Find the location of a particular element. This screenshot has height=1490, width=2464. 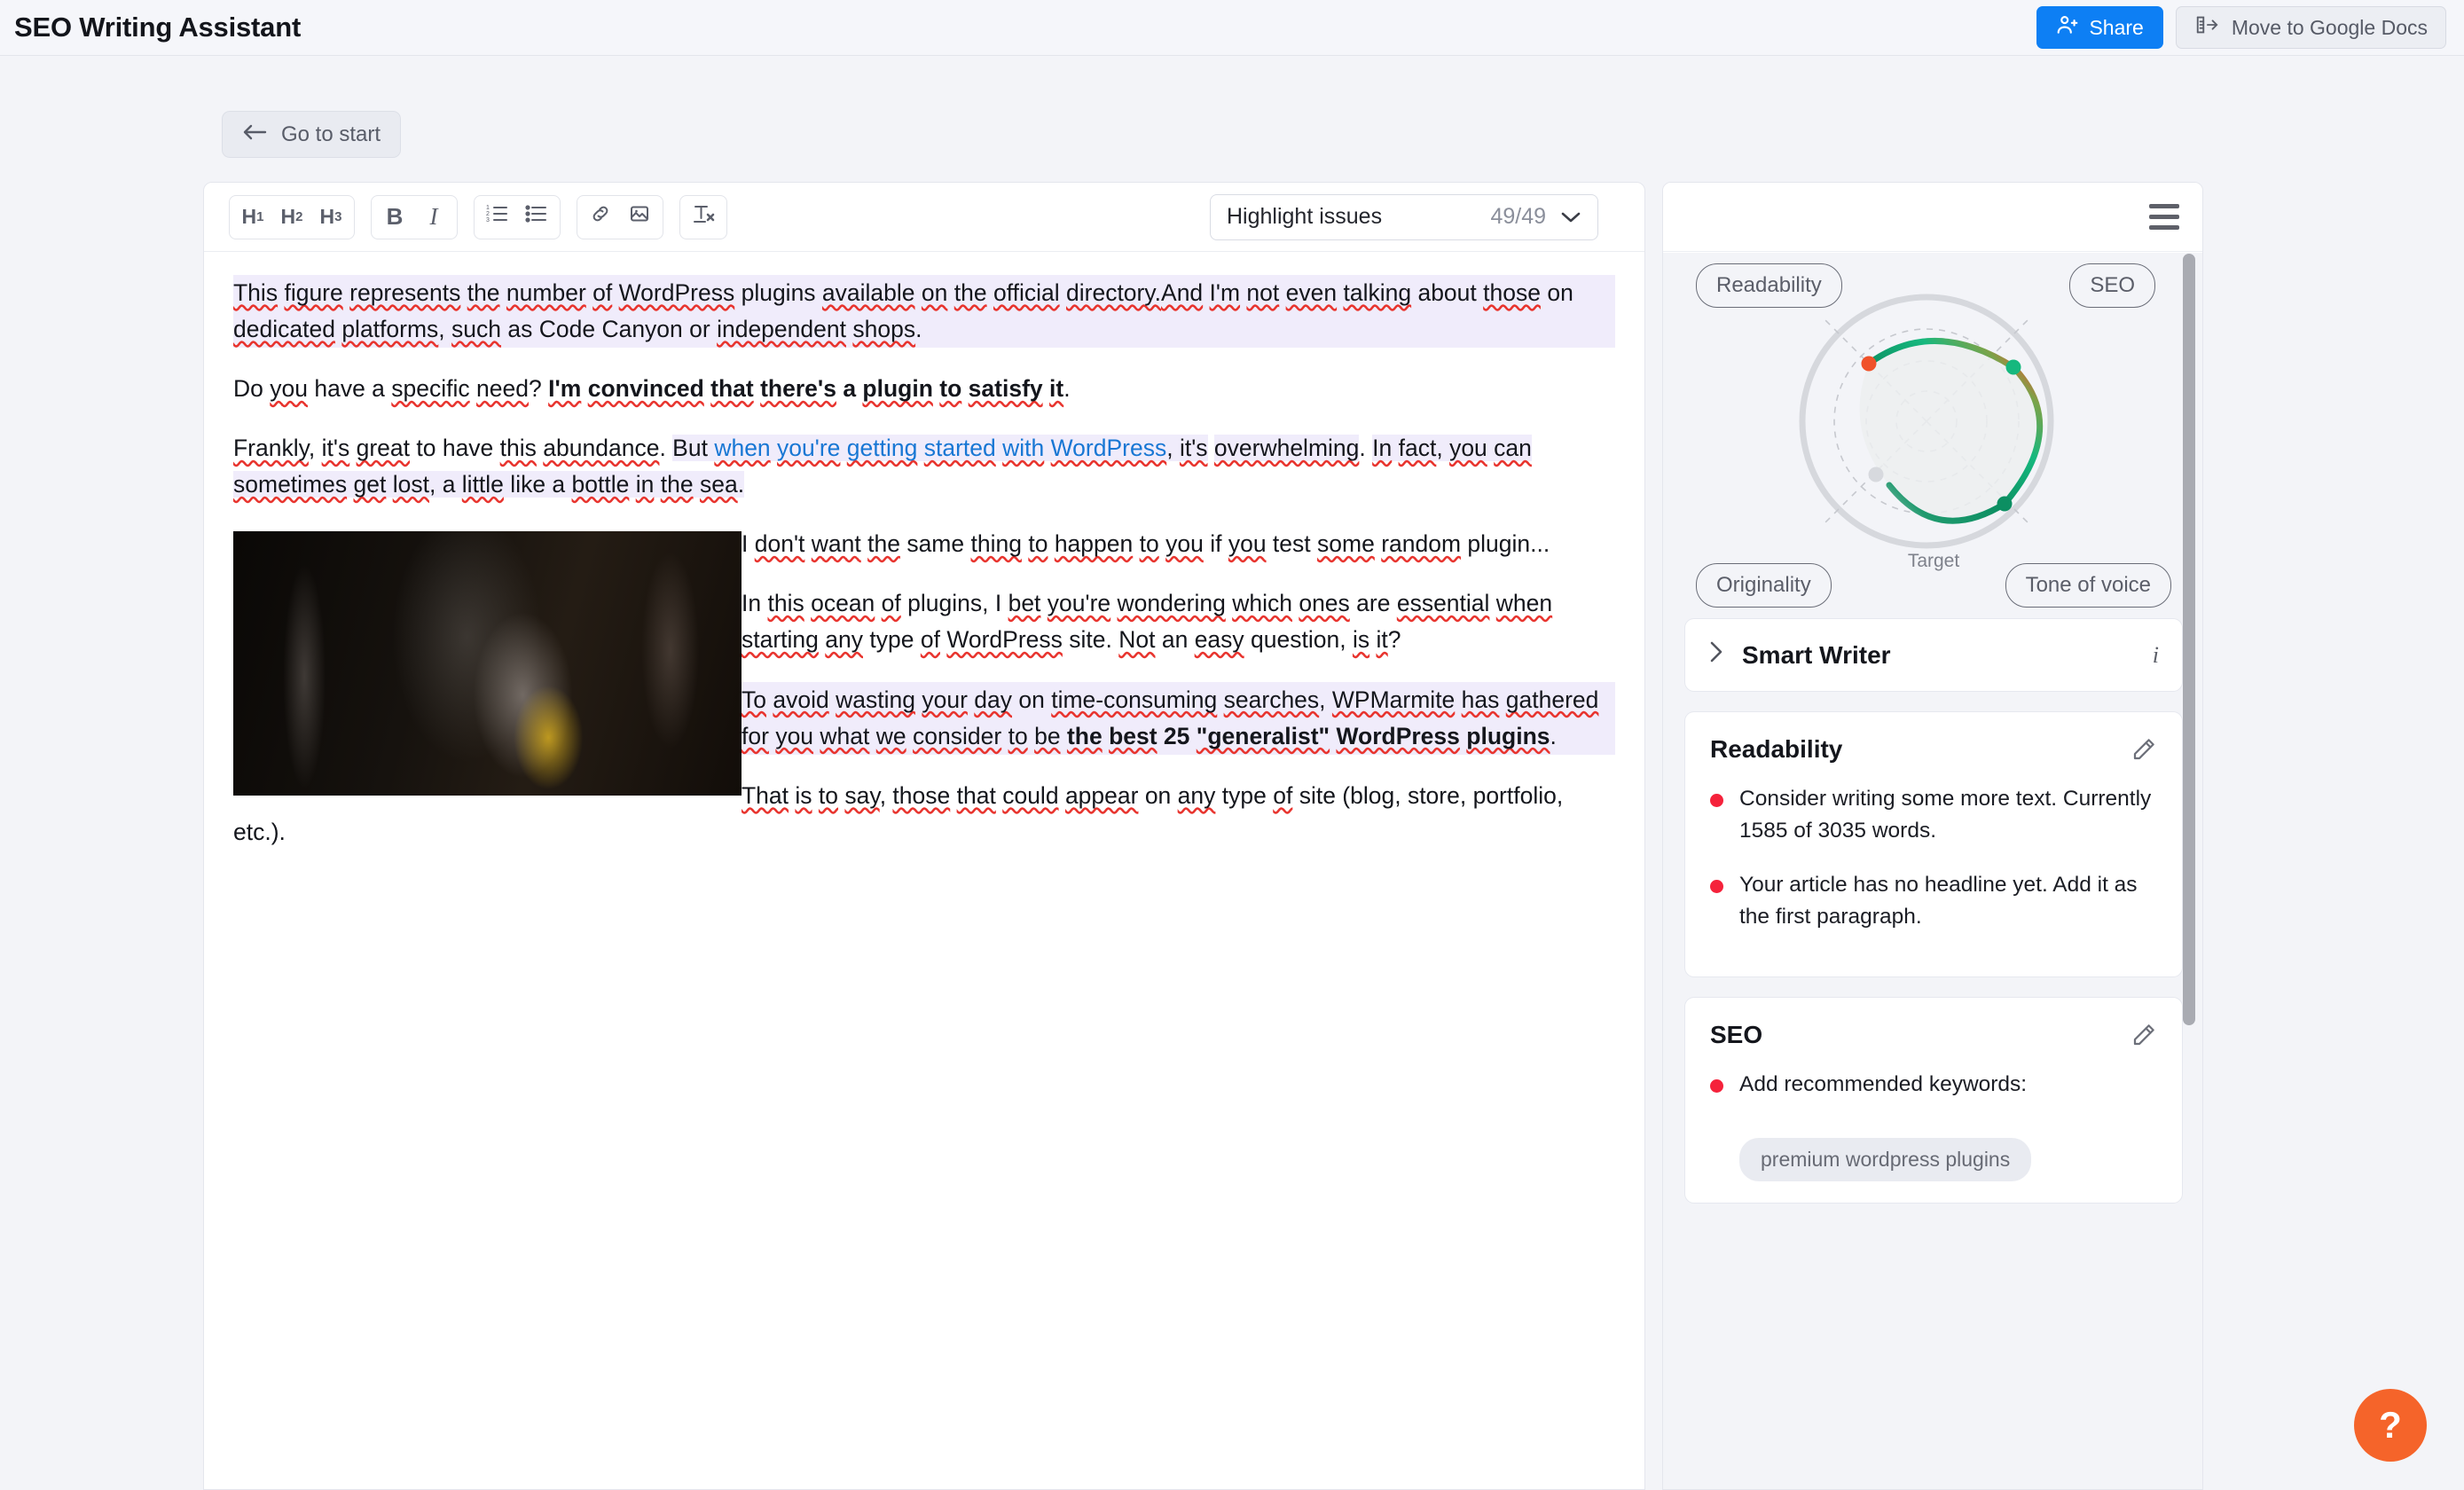

link-button is located at coordinates (600, 217).